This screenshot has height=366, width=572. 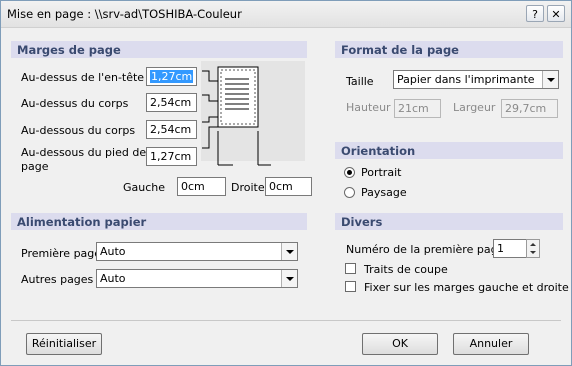 I want to click on page-height-input: 21cm, so click(x=417, y=108).